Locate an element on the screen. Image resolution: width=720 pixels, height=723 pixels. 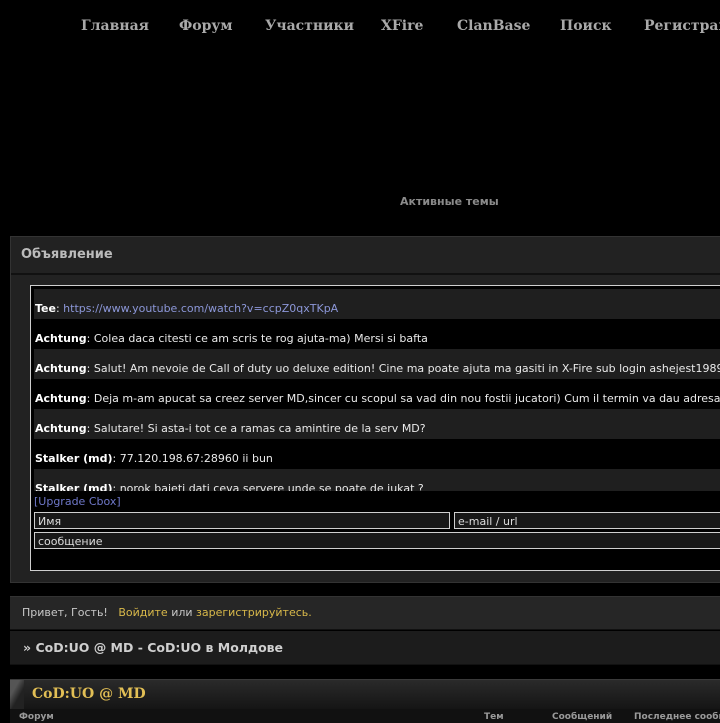
breadcrumb-arrow: » is located at coordinates (27, 647).